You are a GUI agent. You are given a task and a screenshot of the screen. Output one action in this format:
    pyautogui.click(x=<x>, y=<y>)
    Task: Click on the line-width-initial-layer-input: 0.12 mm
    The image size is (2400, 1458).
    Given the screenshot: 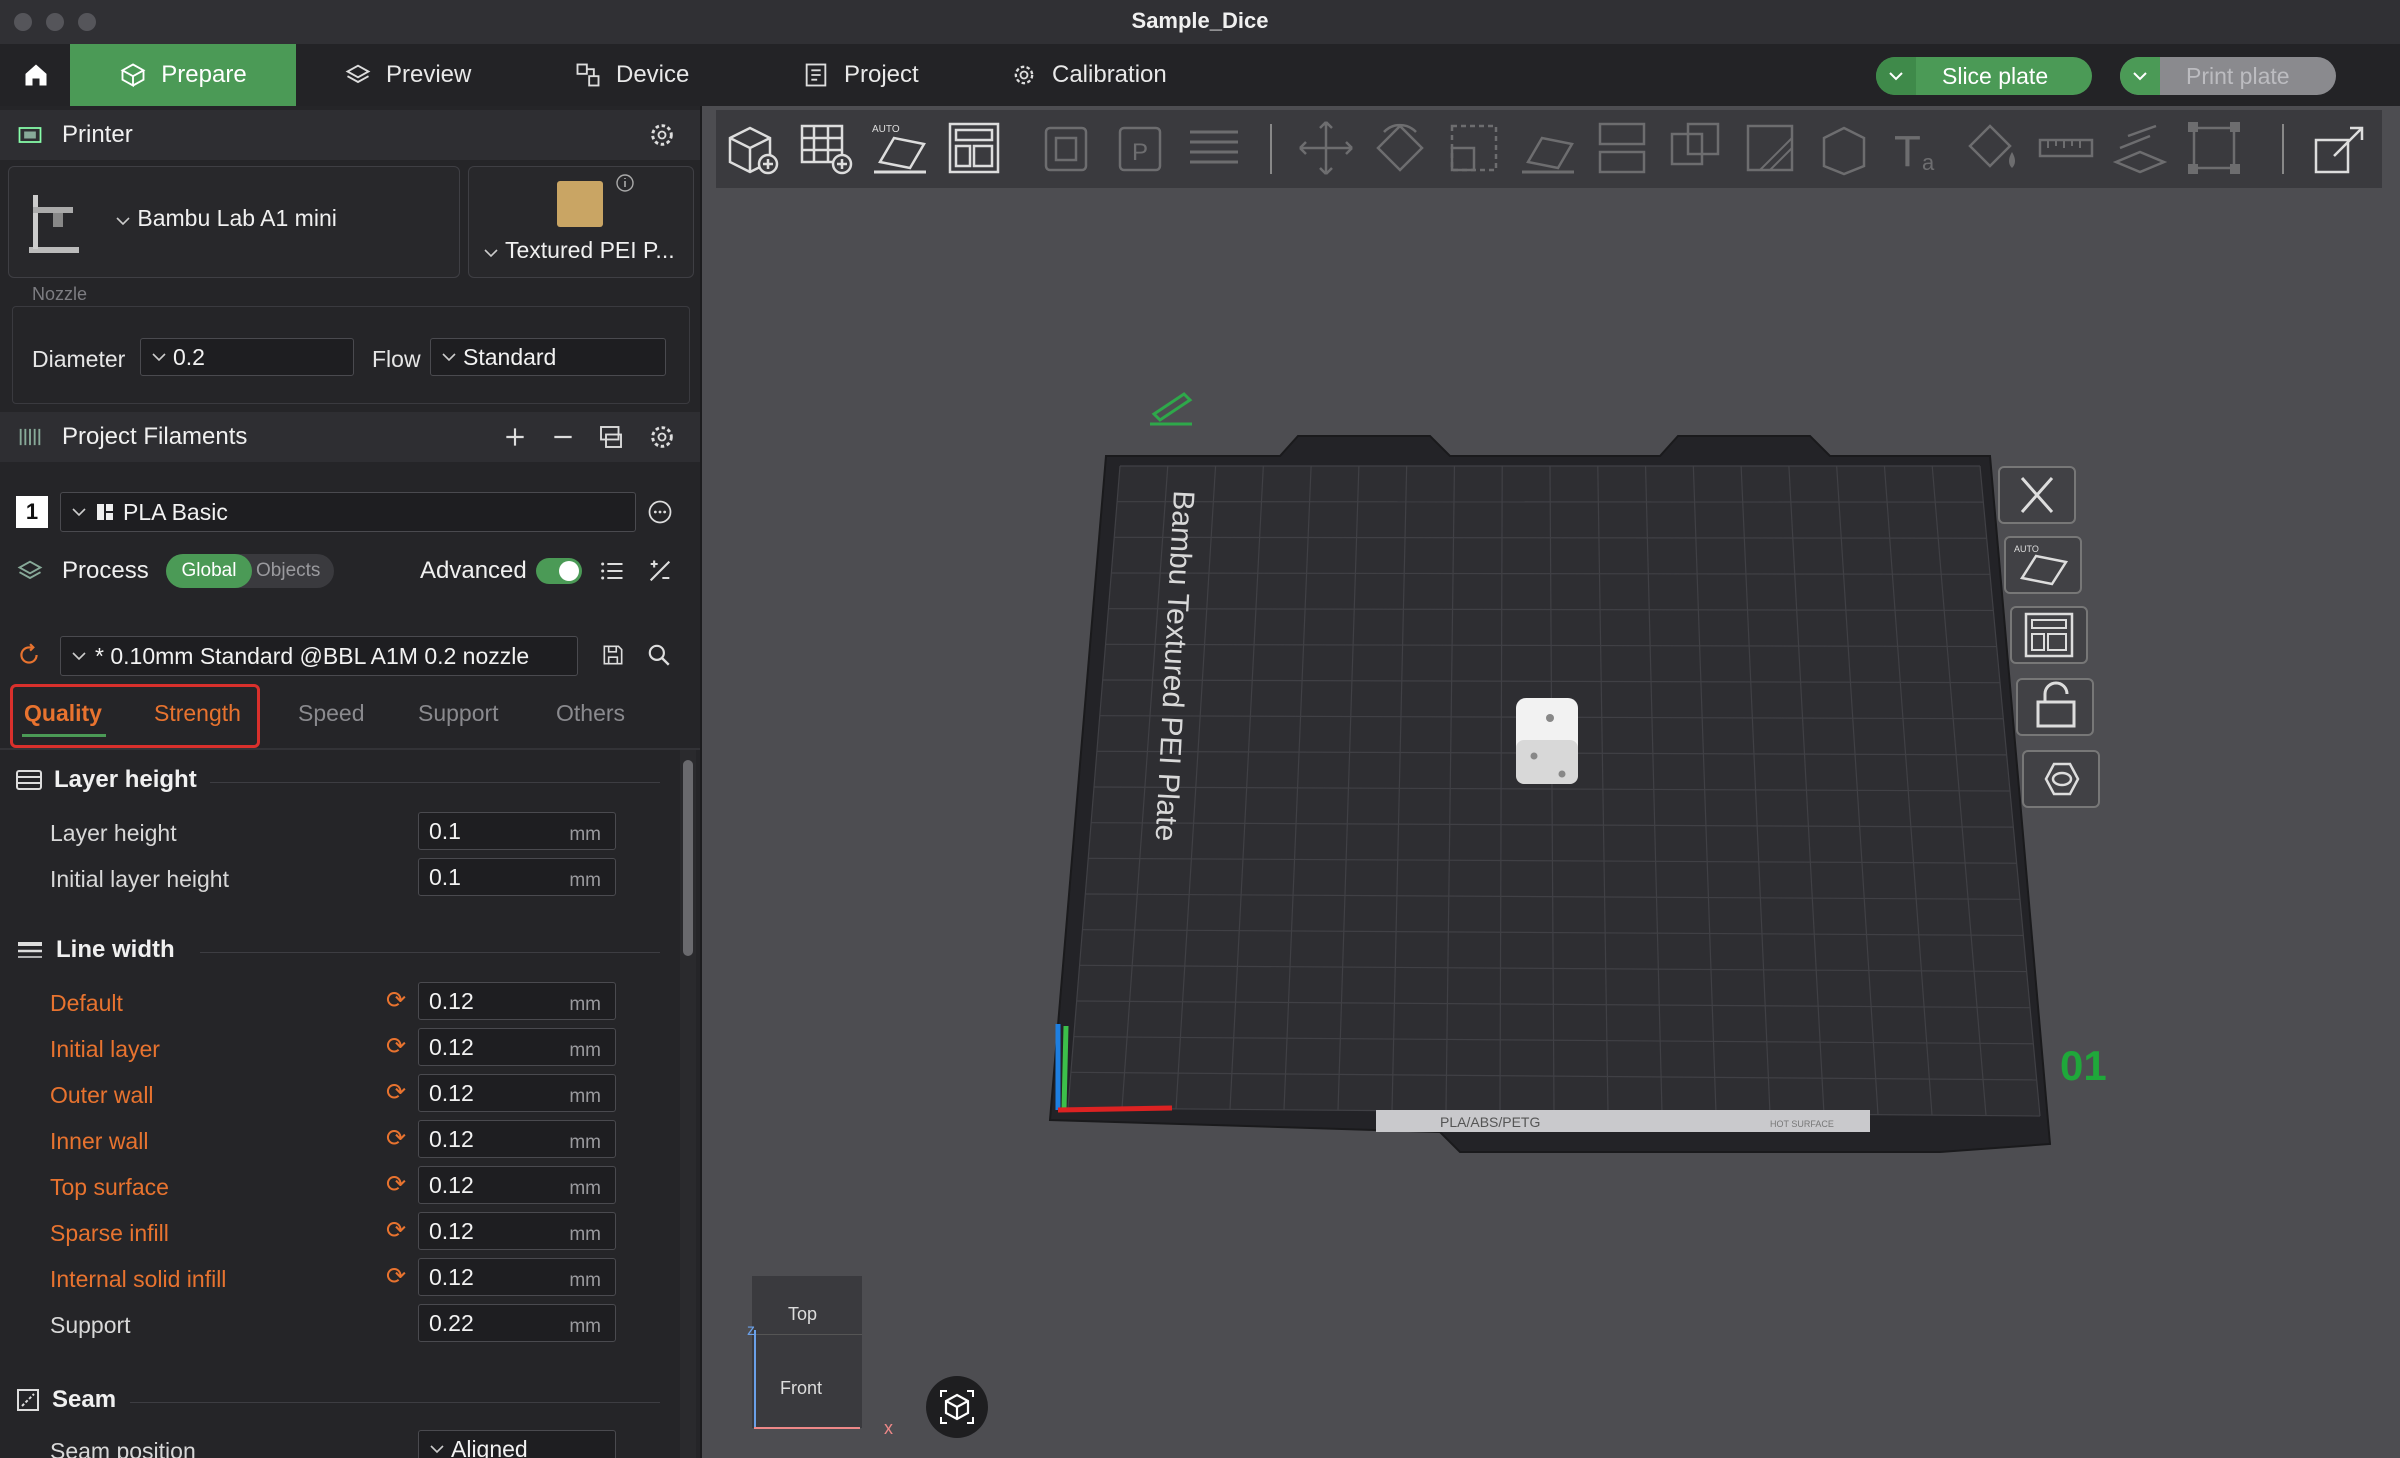 What is the action you would take?
    pyautogui.click(x=517, y=1047)
    